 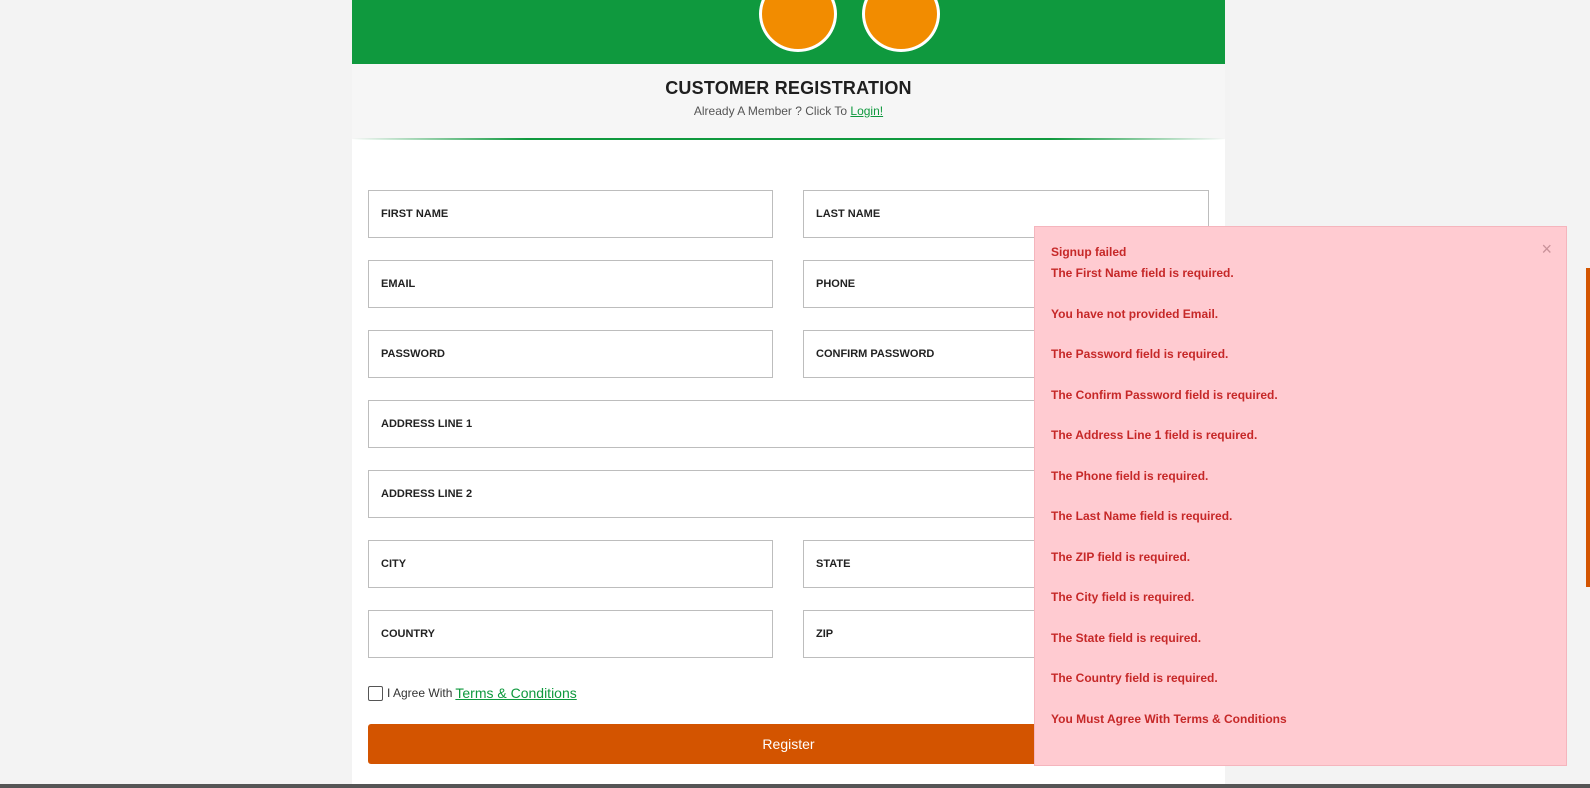 I want to click on bottom-border, so click(x=795, y=786).